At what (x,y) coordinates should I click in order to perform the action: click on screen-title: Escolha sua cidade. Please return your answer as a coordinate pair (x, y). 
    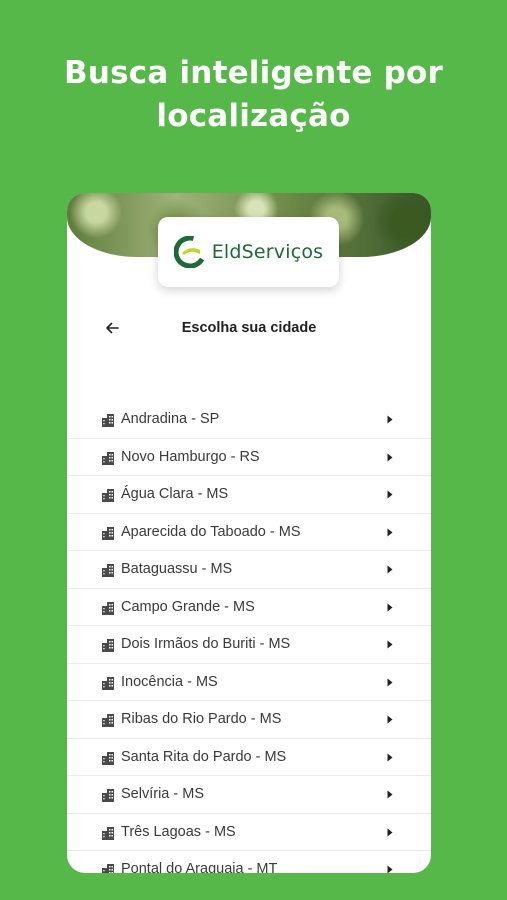
    Looking at the image, I should click on (249, 328).